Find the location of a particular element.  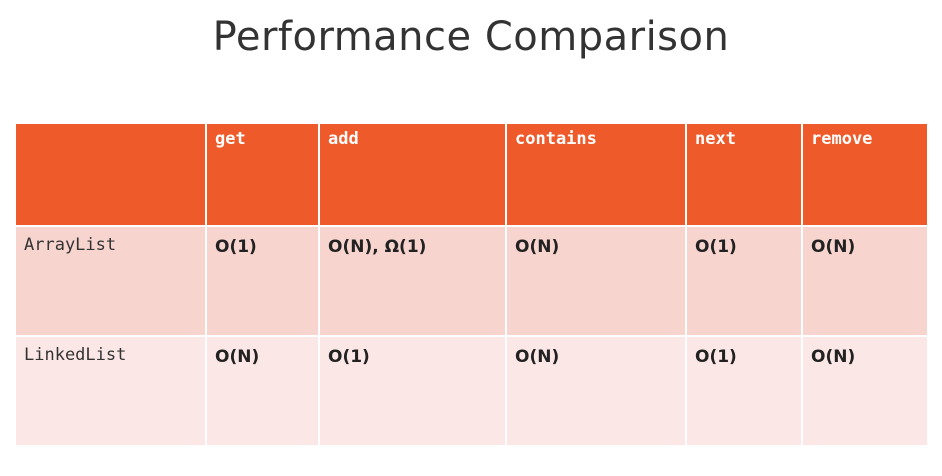

header-cell-next: next is located at coordinates (744, 174).